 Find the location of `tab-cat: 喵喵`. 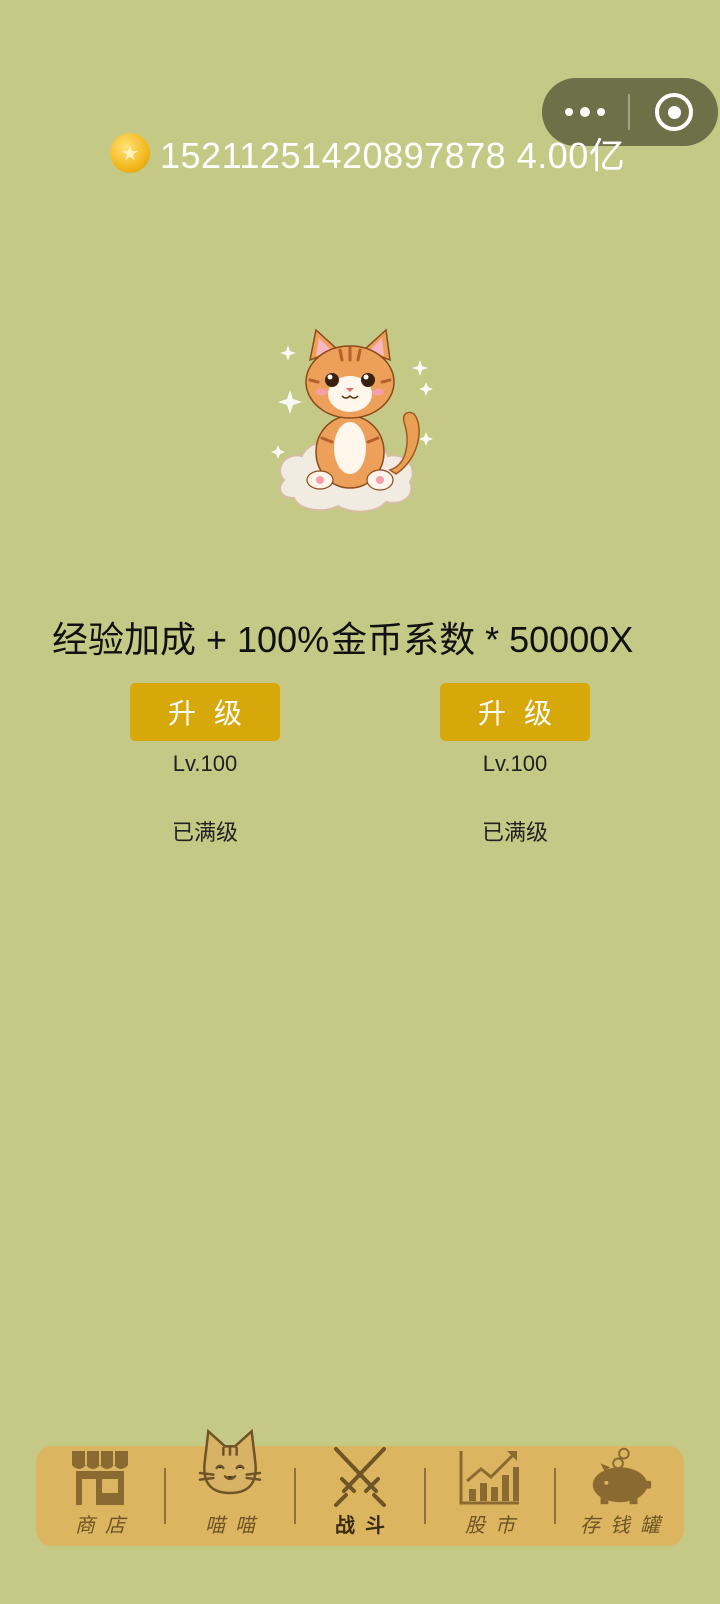

tab-cat: 喵喵 is located at coordinates (230, 1487).